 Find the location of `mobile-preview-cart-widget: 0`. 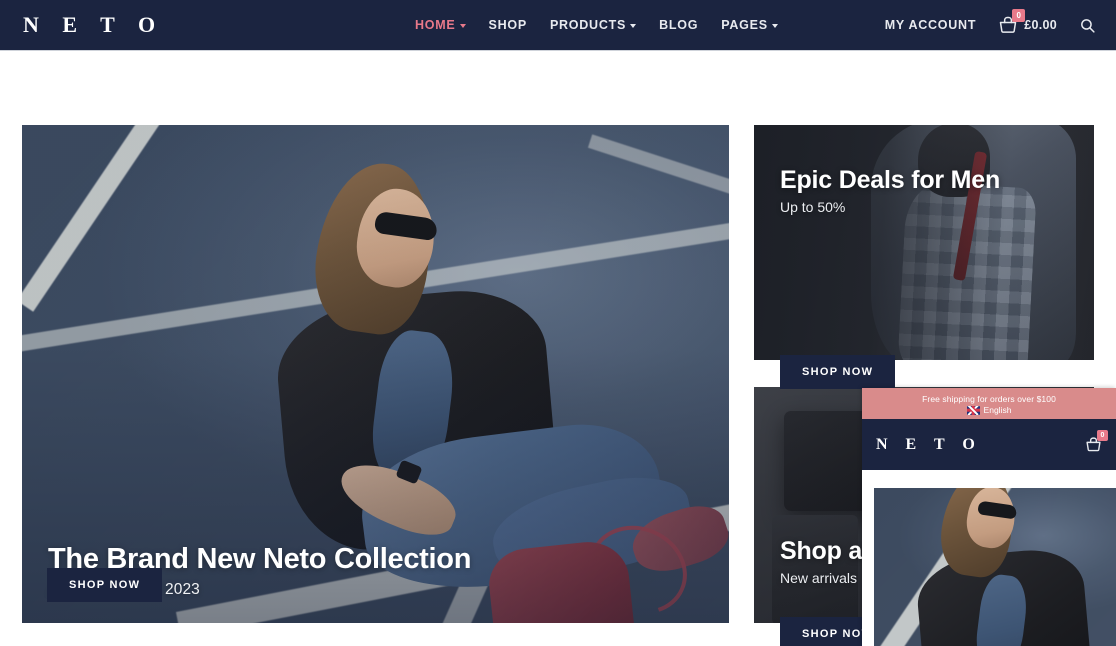

mobile-preview-cart-widget: 0 is located at coordinates (1096, 441).